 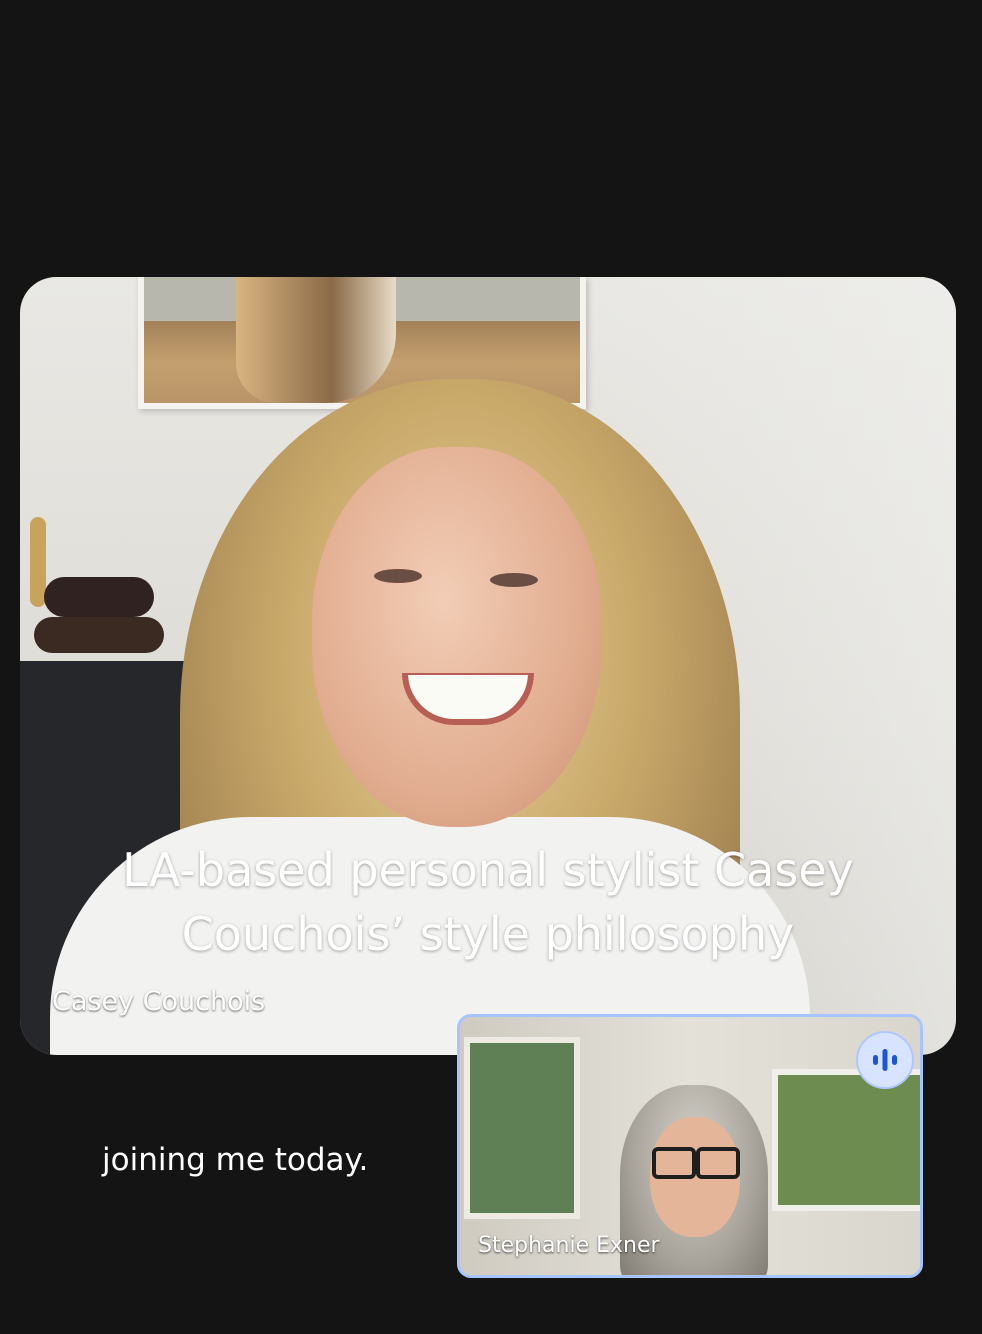 I want to click on live-subtitle: joining me today., so click(x=235, y=1160).